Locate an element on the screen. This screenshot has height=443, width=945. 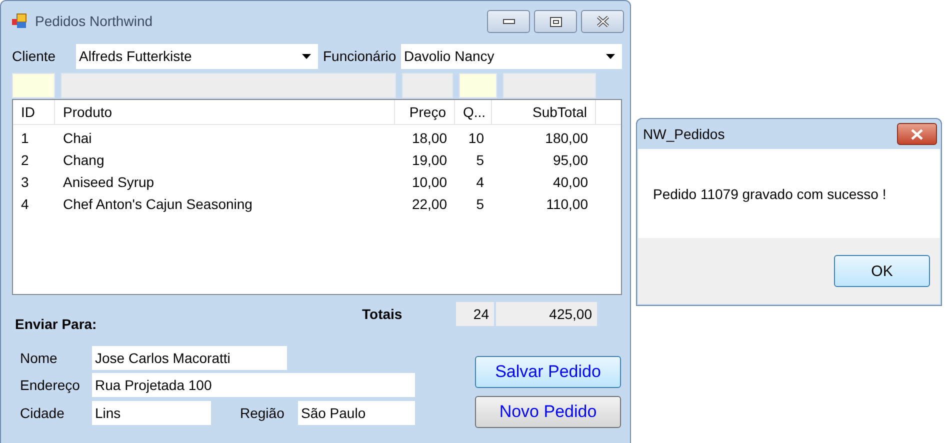
table-cell-text: 110,00 is located at coordinates (567, 204).